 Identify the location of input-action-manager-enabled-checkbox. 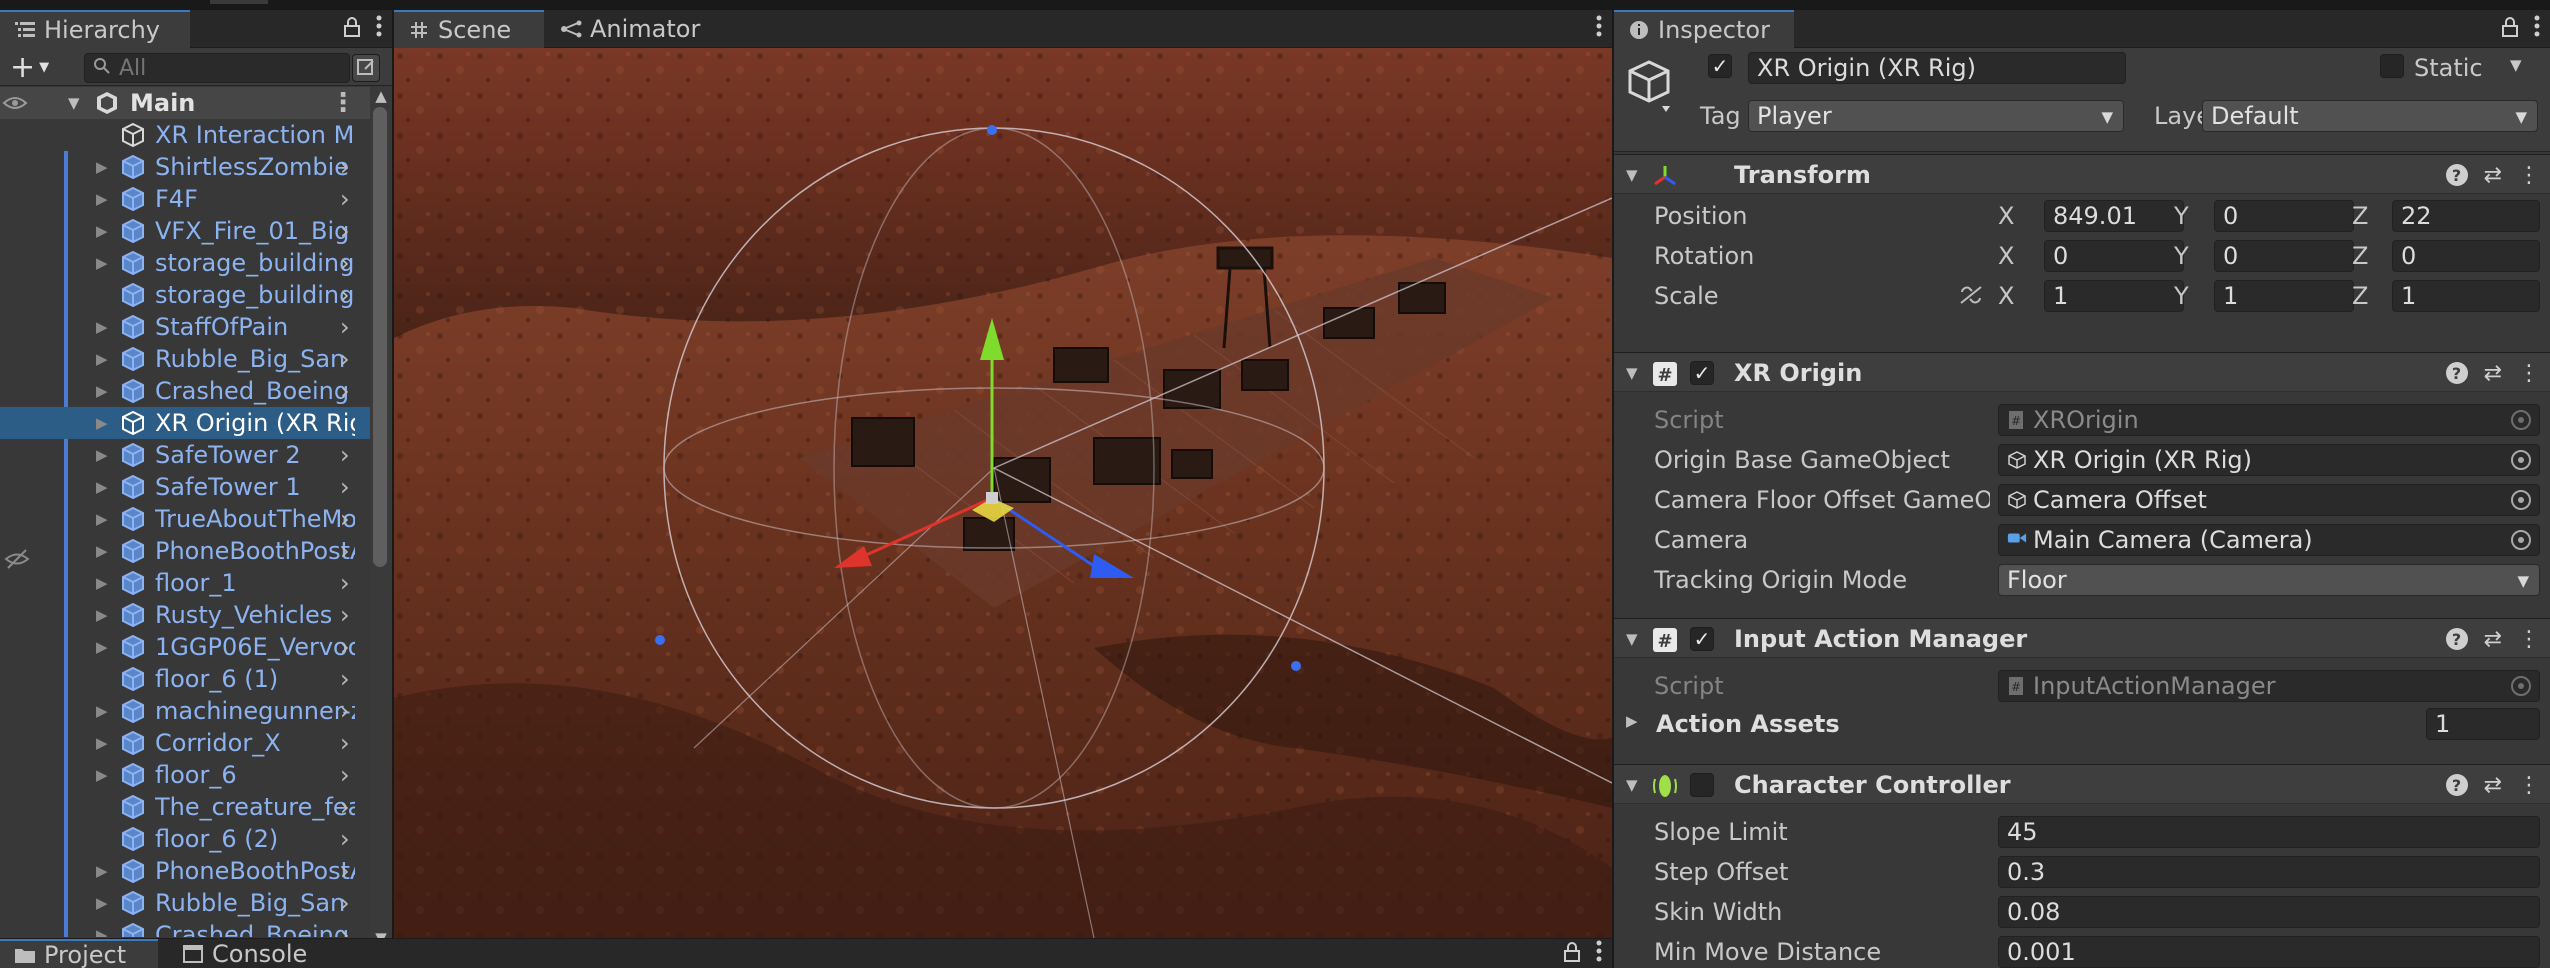
(1702, 639).